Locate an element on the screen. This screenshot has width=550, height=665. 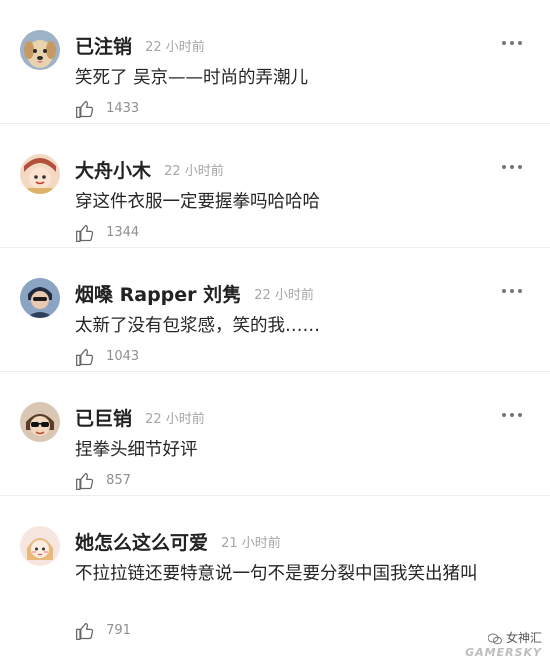
username: 大舟小木 is located at coordinates (113, 171).